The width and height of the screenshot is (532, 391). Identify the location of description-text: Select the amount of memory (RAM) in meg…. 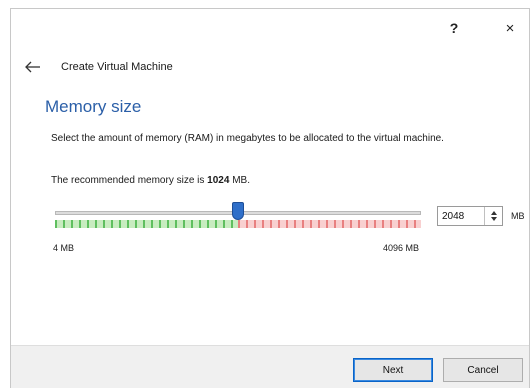
(247, 138).